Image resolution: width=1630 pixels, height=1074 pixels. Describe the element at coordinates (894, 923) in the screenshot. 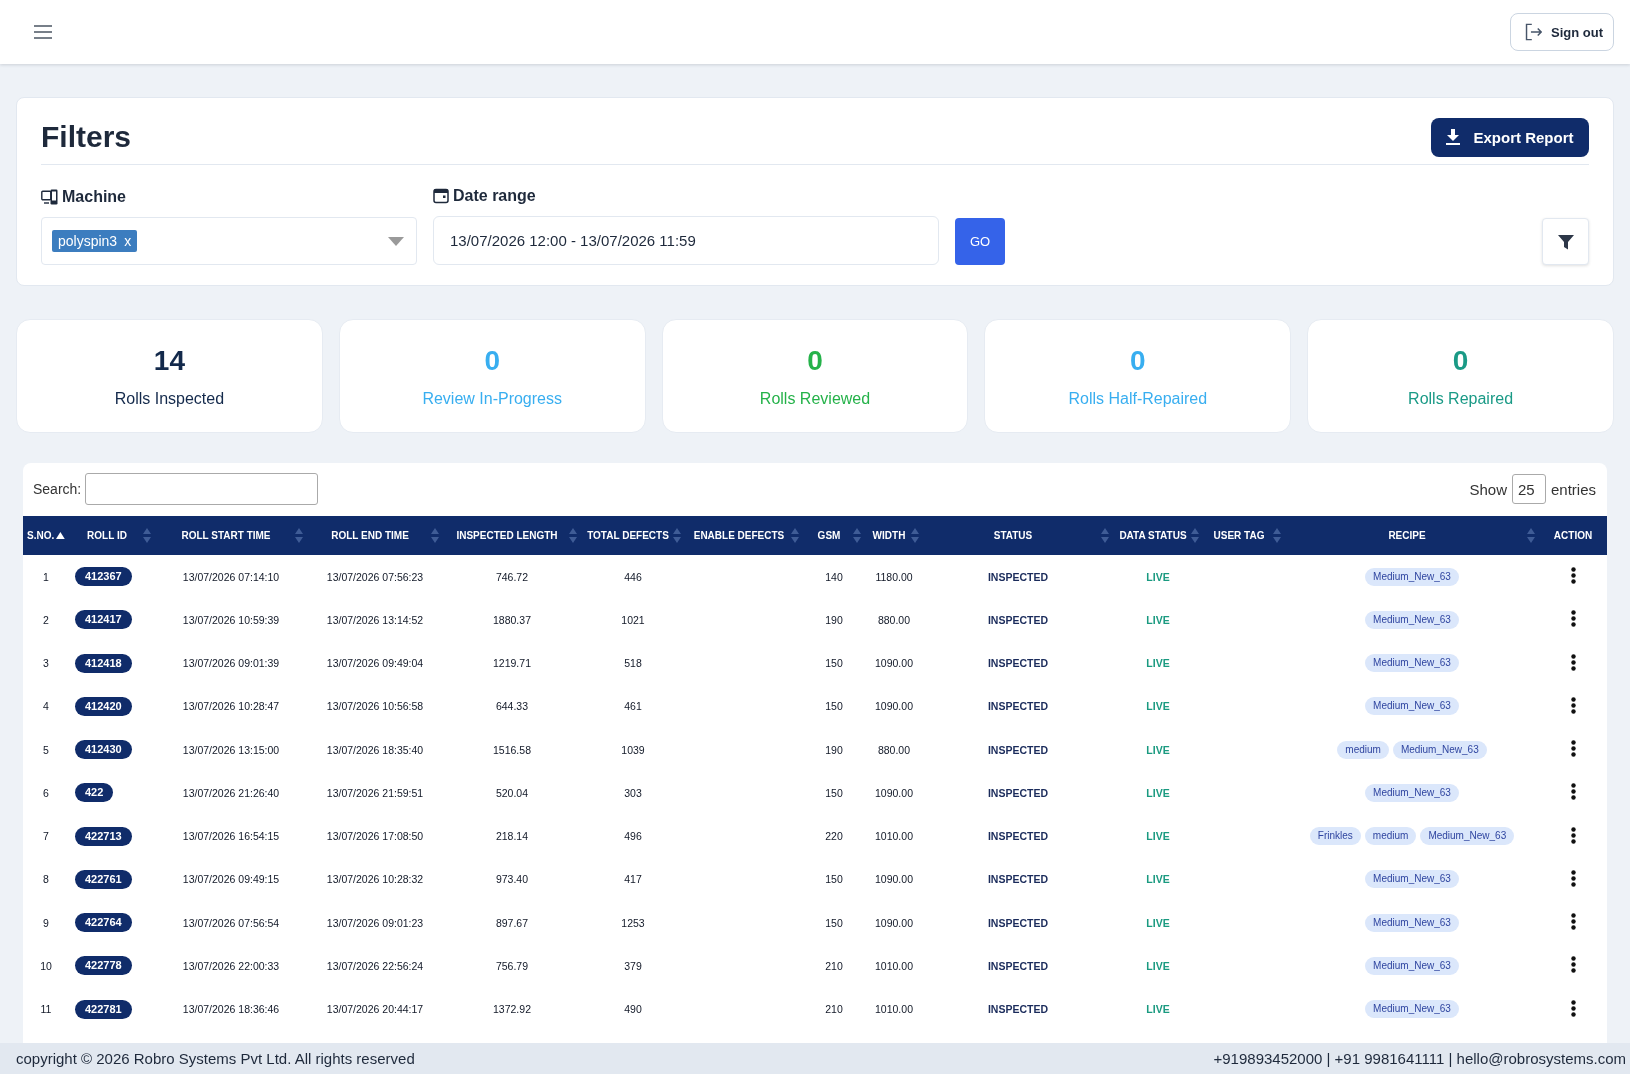

I see `table-cell-text: 1090.00` at that location.